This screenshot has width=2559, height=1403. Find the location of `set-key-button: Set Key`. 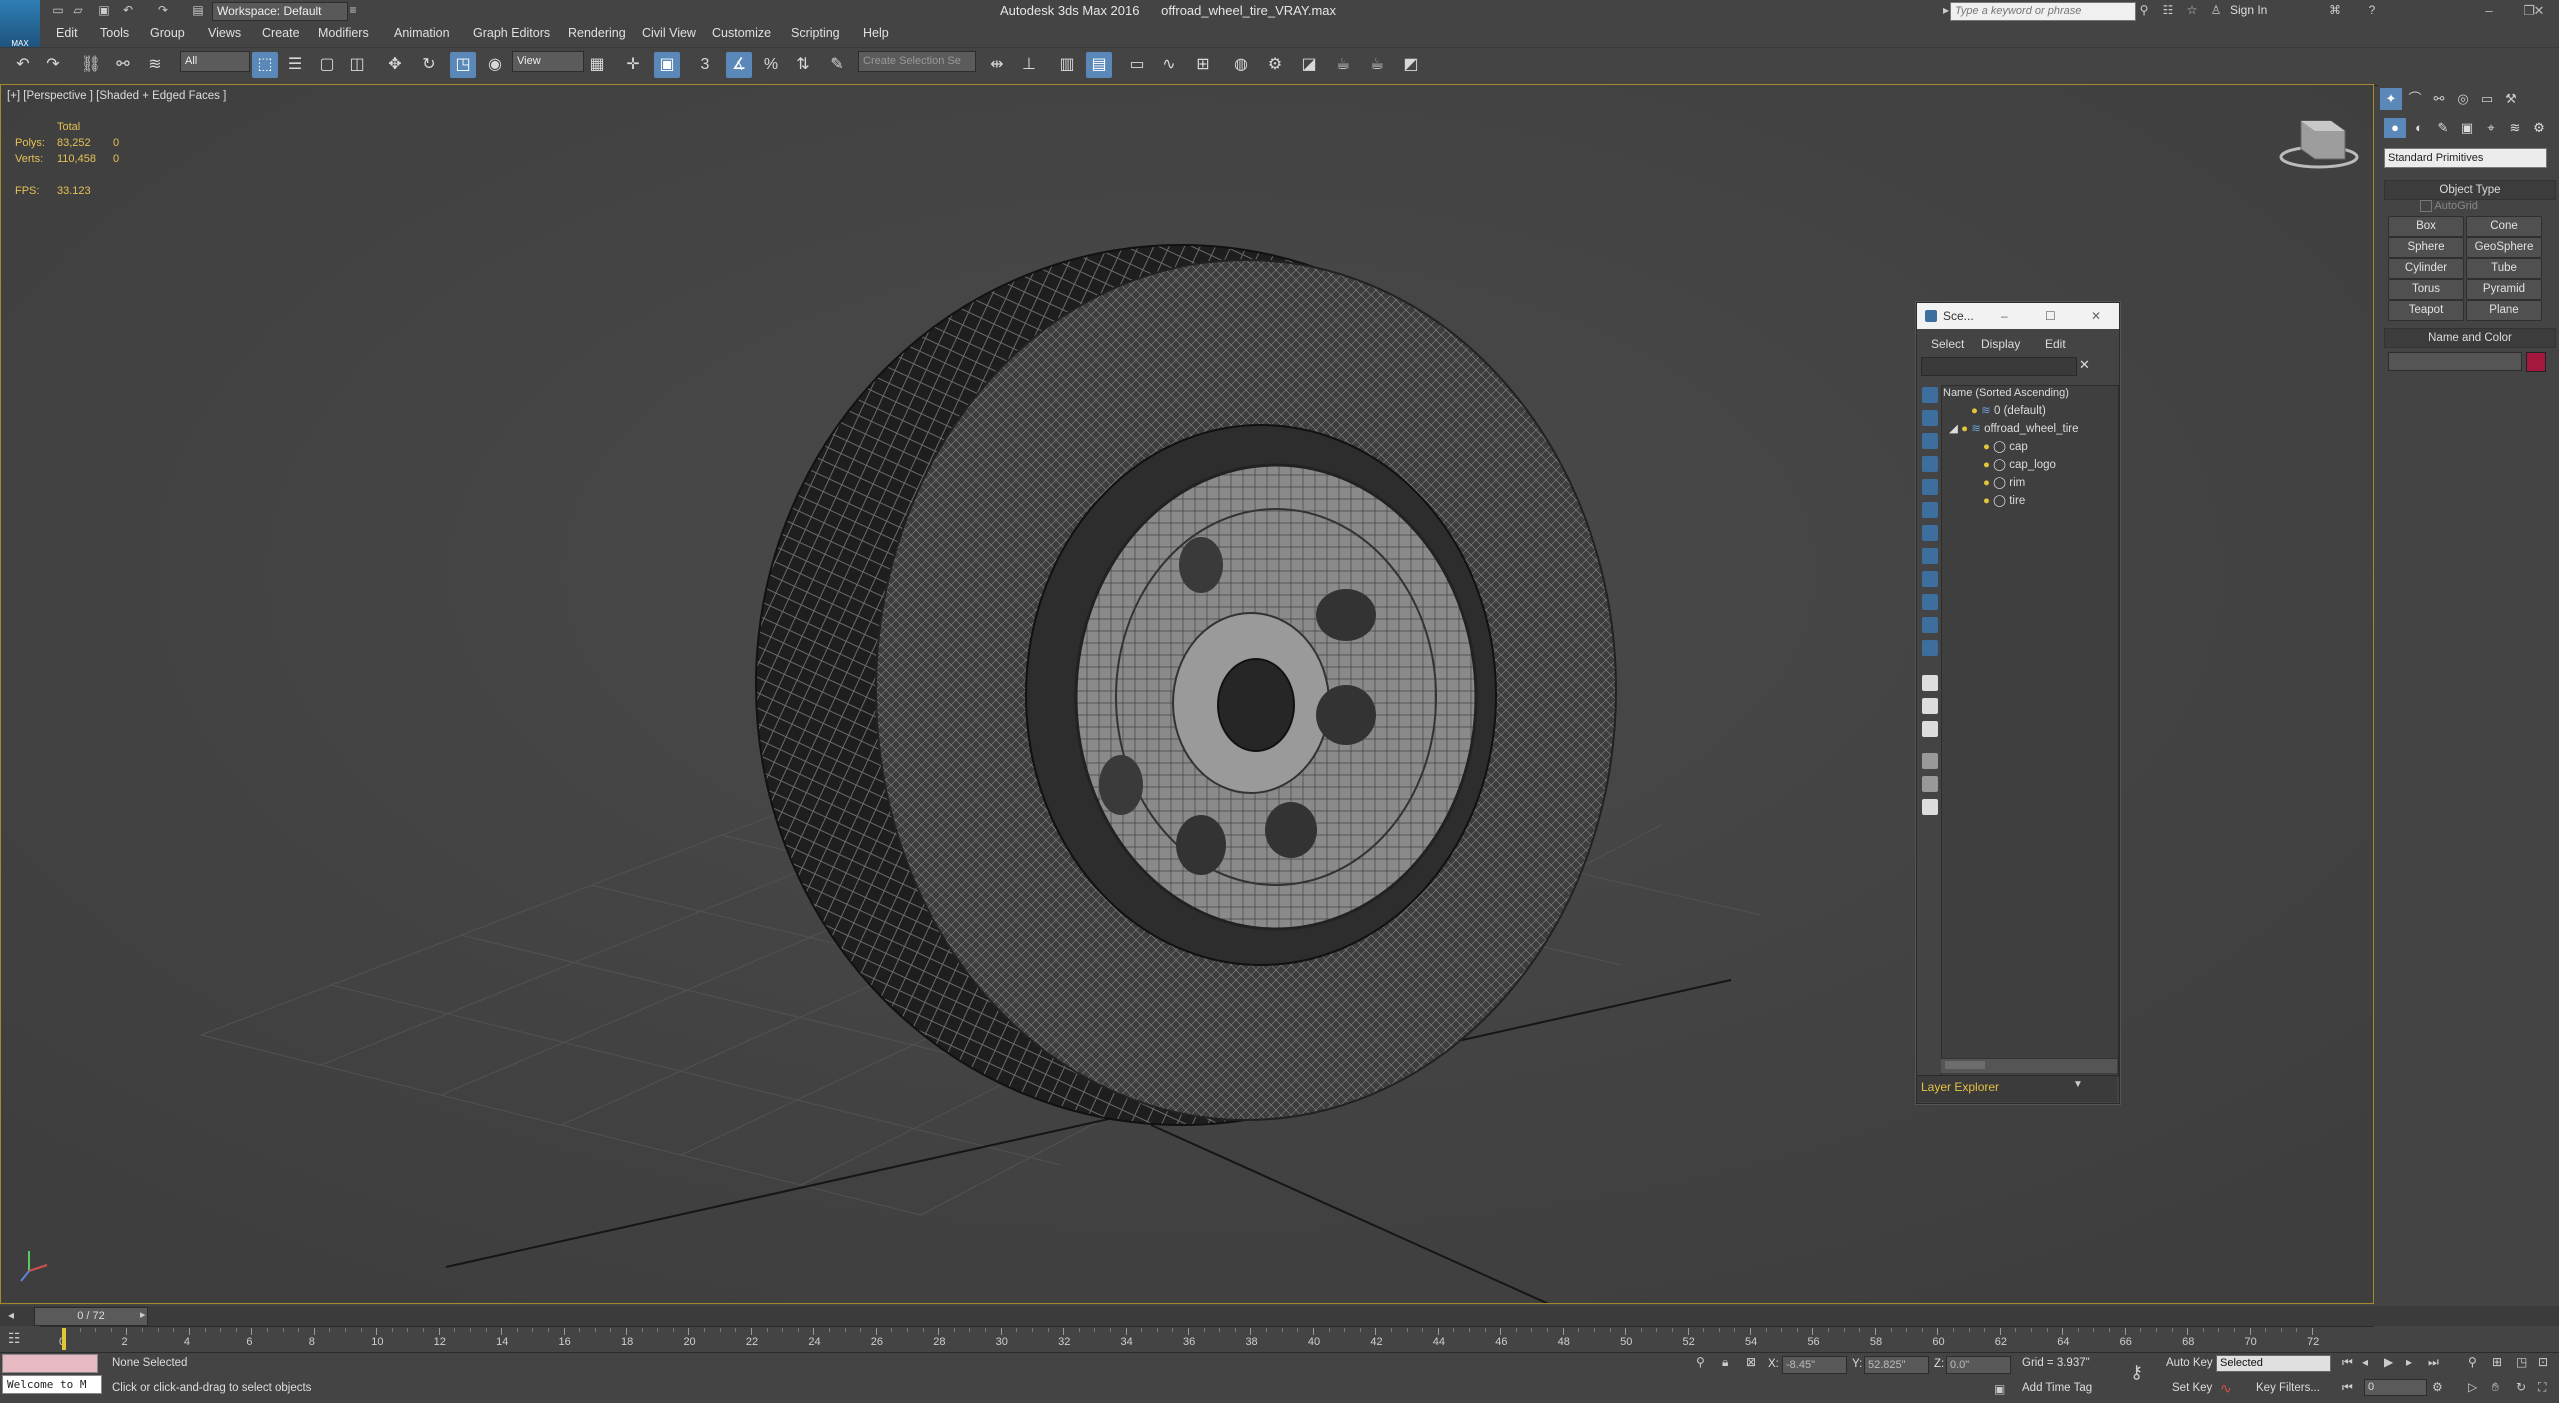

set-key-button: Set Key is located at coordinates (2192, 1388).